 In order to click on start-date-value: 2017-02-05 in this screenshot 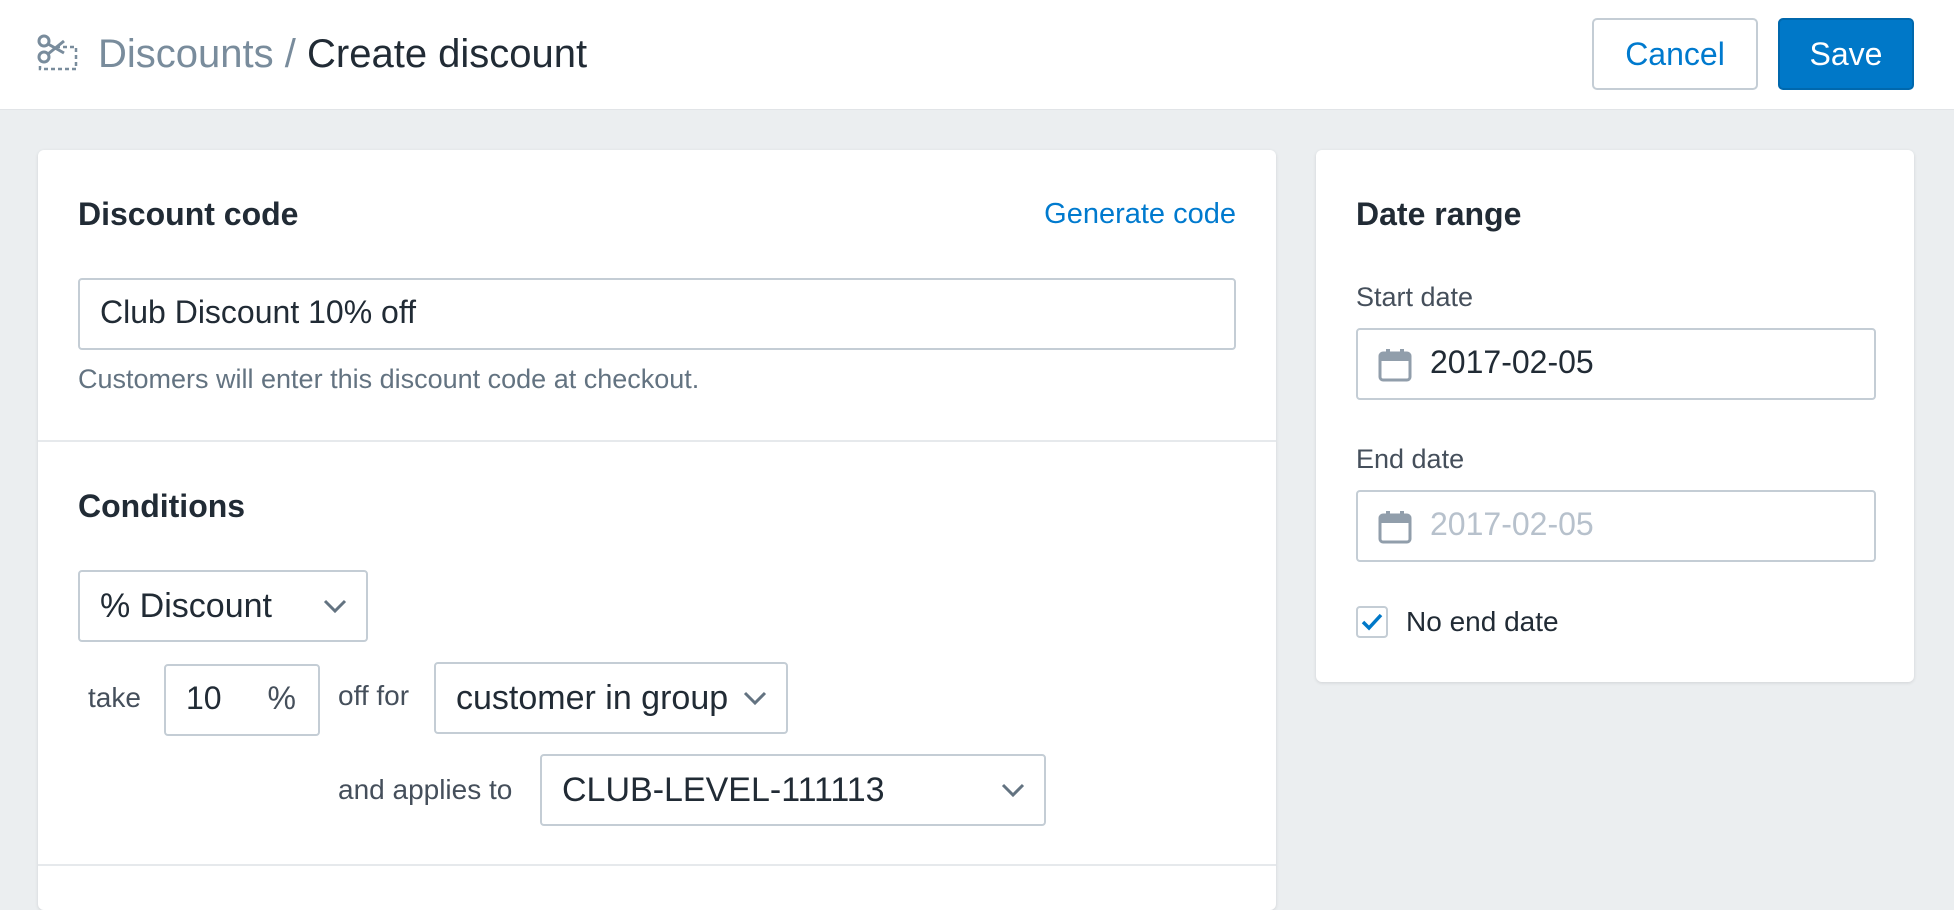, I will do `click(1512, 362)`.